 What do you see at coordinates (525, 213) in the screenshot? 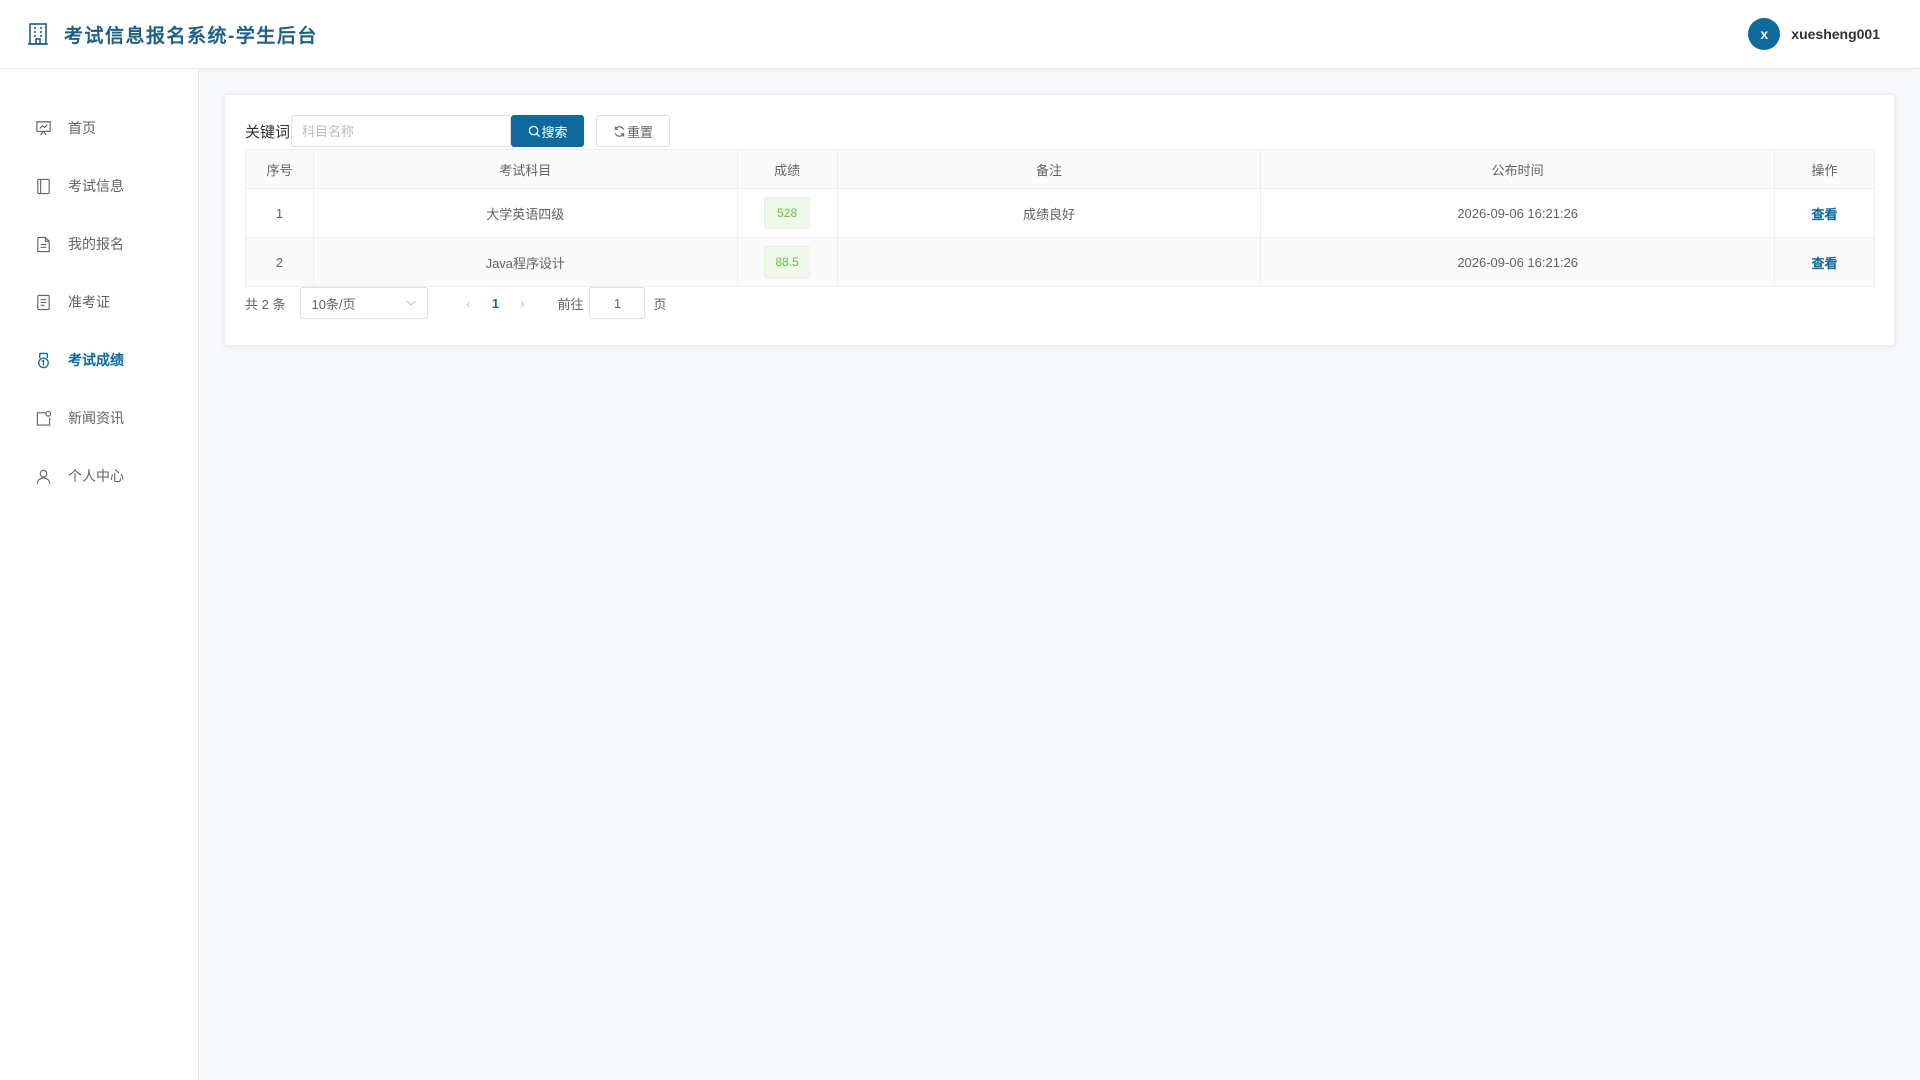
I see `cell-subject: 大学英语四级` at bounding box center [525, 213].